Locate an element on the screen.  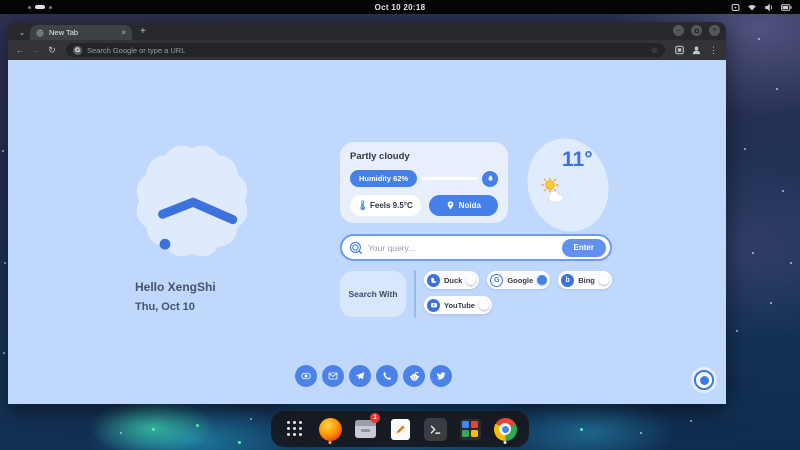
telegram-icon is located at coordinates (360, 376).